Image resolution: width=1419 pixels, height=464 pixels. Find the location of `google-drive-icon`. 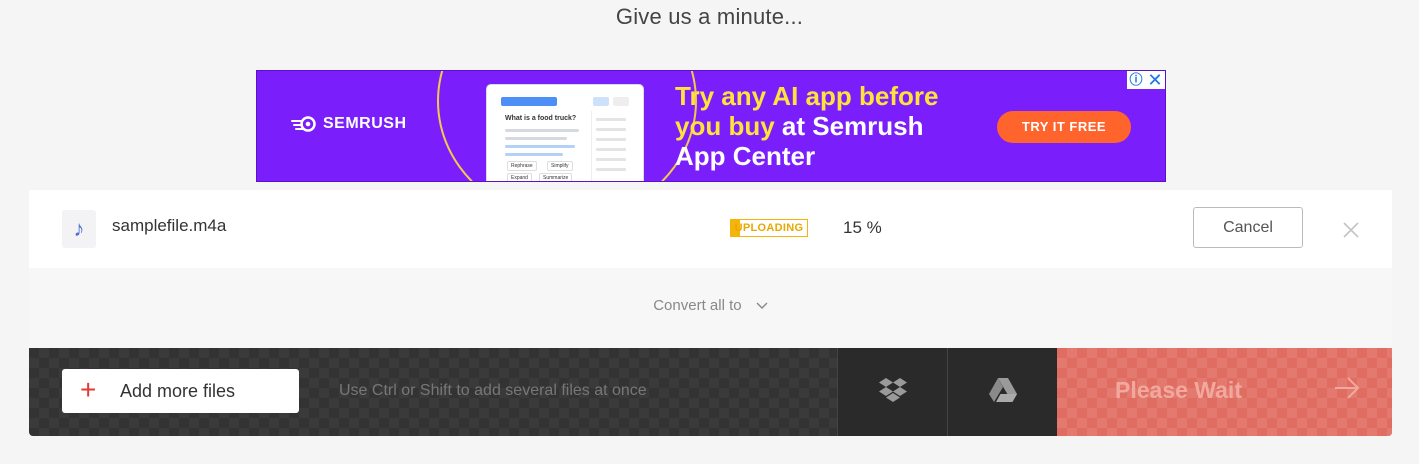

google-drive-icon is located at coordinates (1003, 390).